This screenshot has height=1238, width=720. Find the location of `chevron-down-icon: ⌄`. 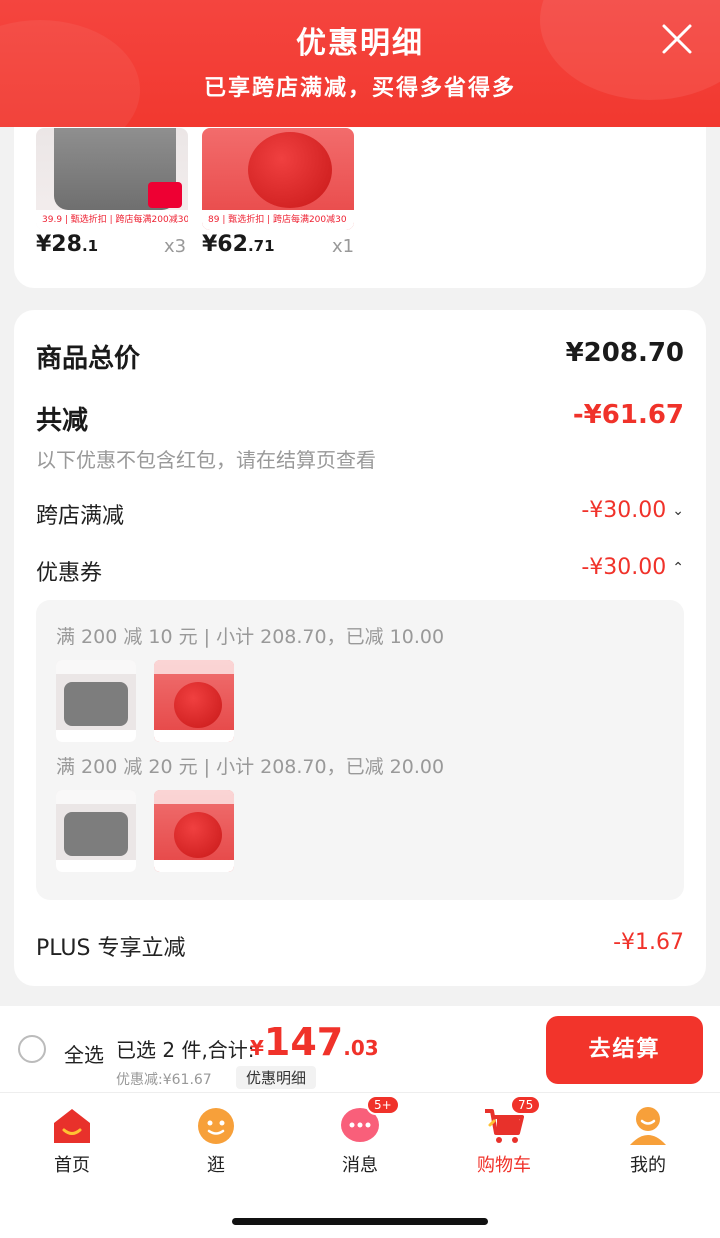

chevron-down-icon: ⌄ is located at coordinates (678, 511).